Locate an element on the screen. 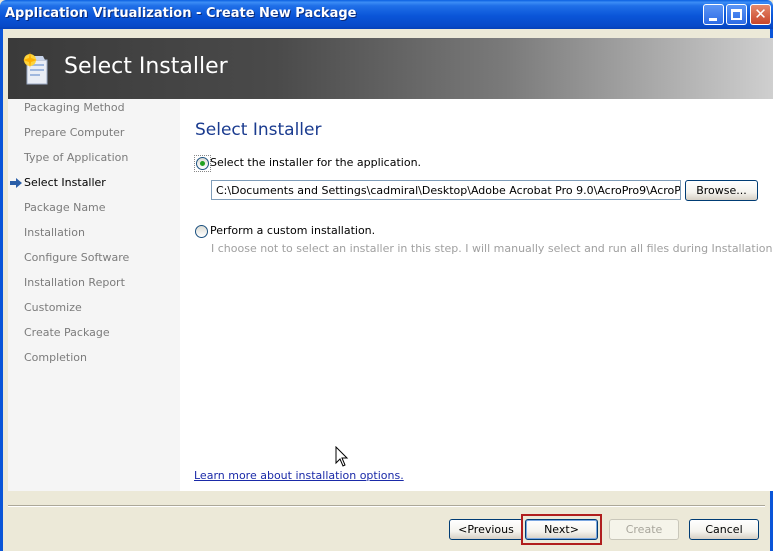 Image resolution: width=773 pixels, height=551 pixels. nav-step-package-name: Package Name is located at coordinates (65, 207).